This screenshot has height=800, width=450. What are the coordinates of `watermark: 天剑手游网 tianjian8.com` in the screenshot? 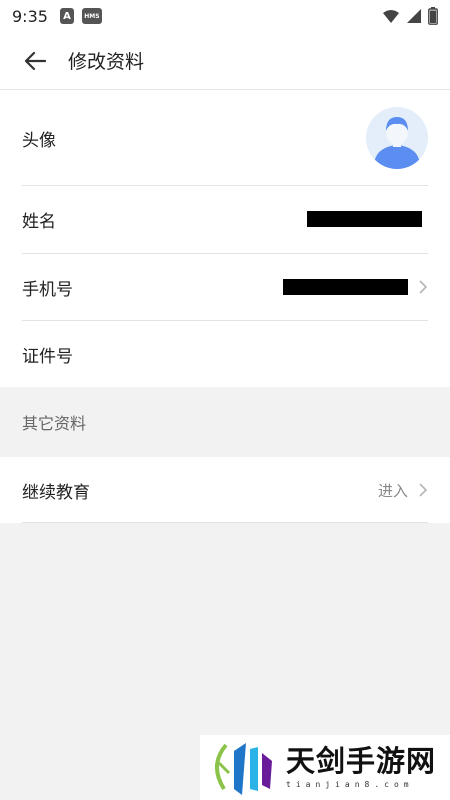 It's located at (325, 767).